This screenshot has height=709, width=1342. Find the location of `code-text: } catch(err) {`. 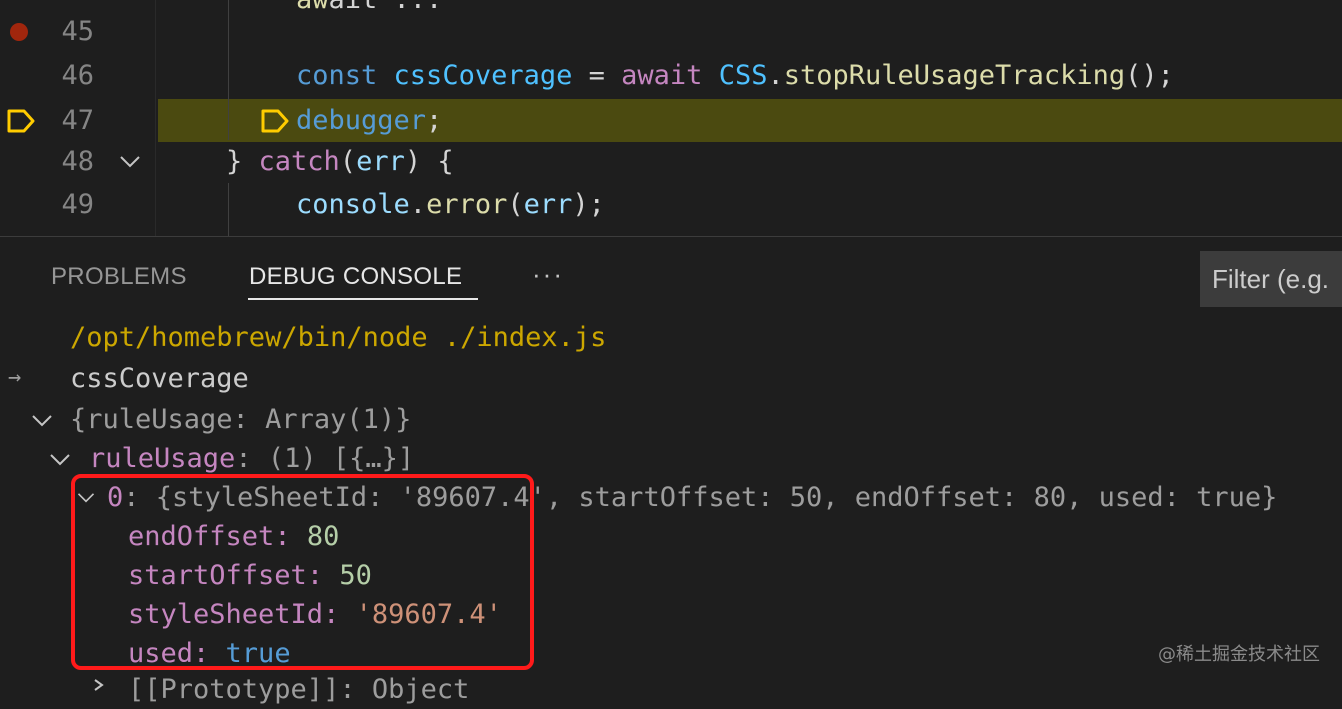

code-text: } catch(err) { is located at coordinates (340, 161).